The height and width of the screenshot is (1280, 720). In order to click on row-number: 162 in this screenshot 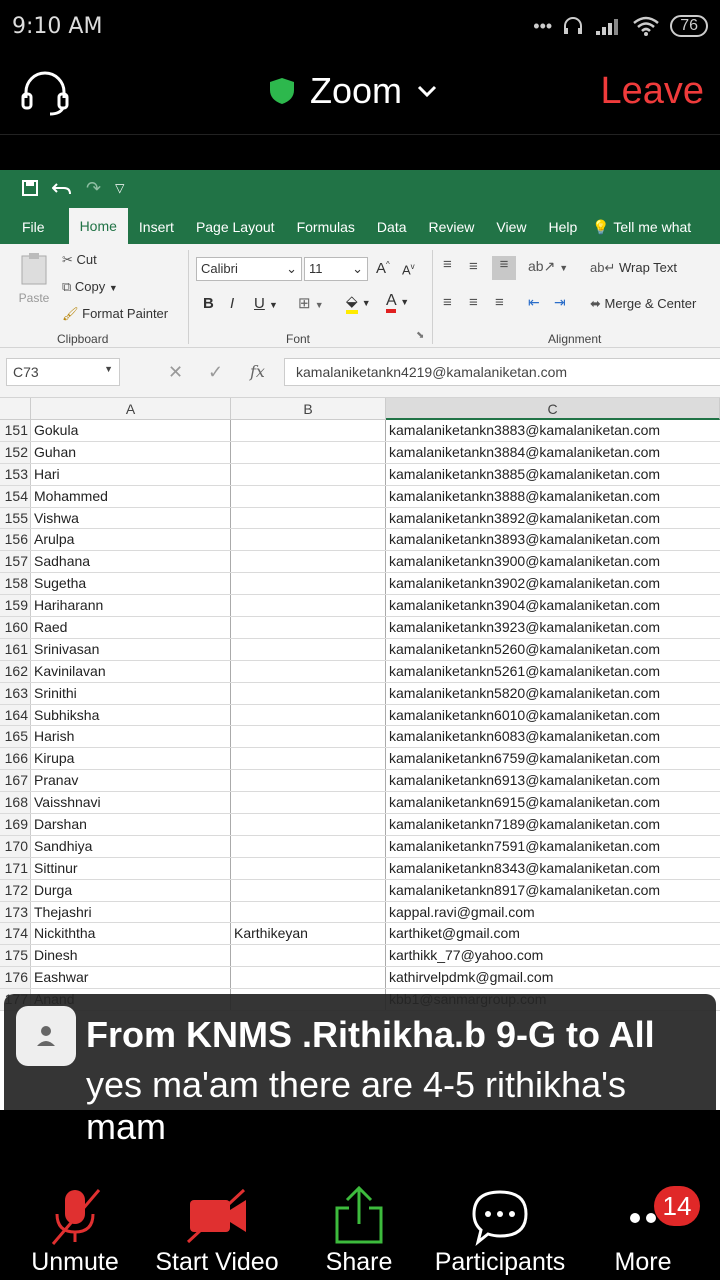, I will do `click(15, 671)`.